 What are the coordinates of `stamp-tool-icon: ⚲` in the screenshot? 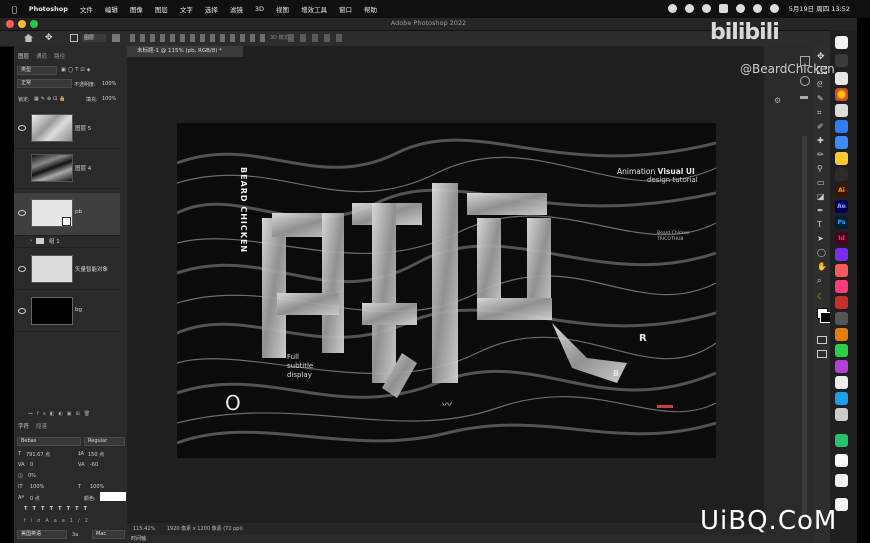 It's located at (822, 168).